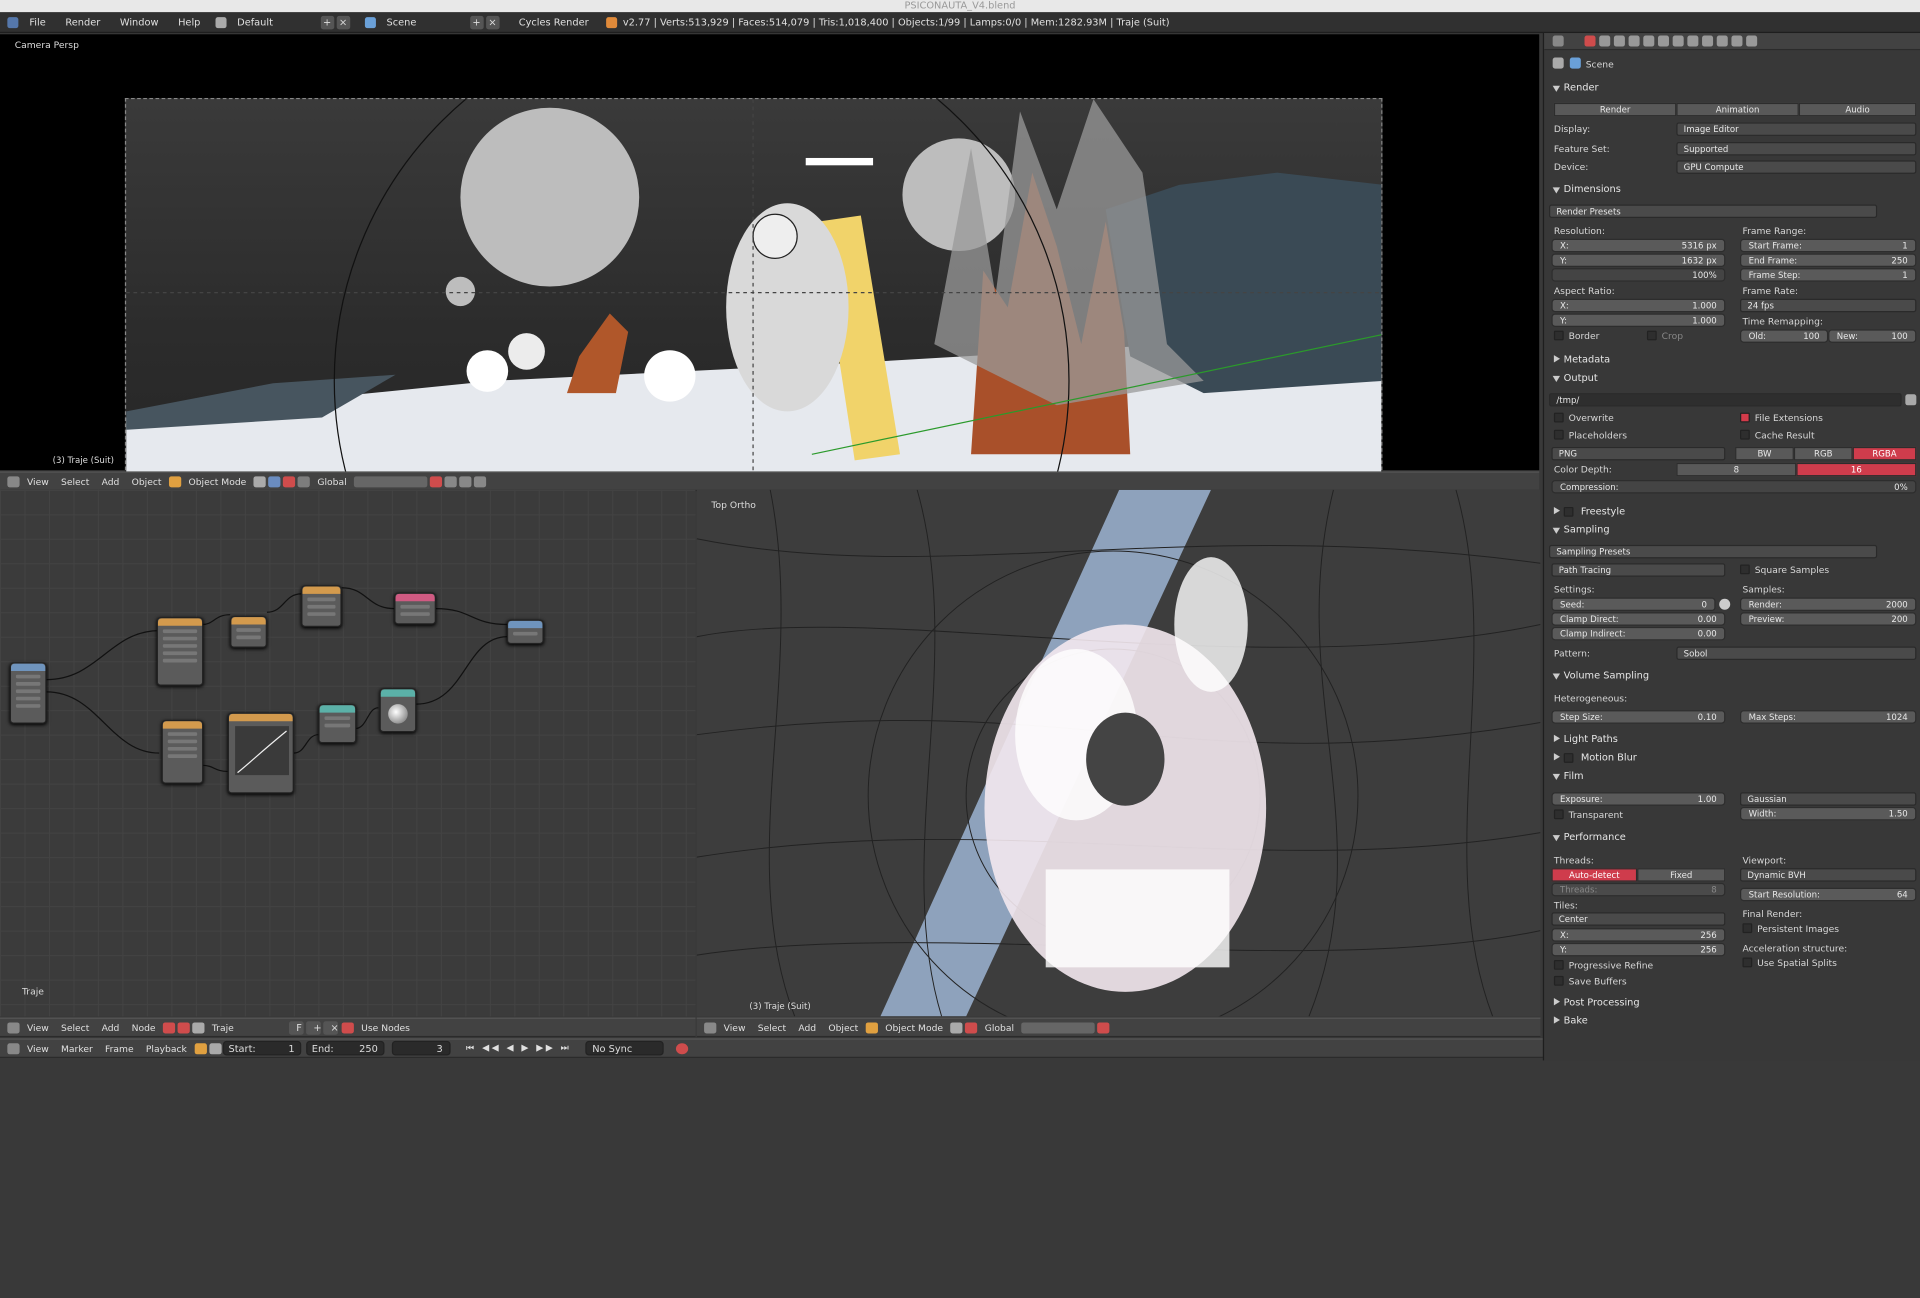 The image size is (1920, 1298). I want to click on physics-tab-icon, so click(1752, 41).